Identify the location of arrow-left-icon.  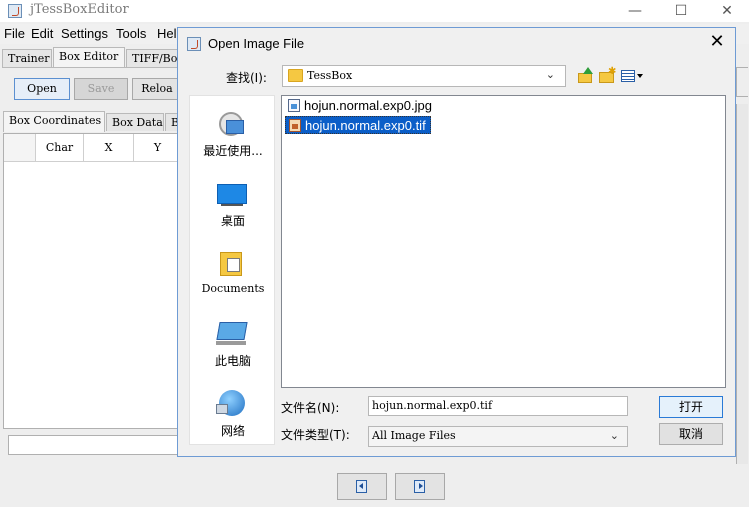
(361, 486).